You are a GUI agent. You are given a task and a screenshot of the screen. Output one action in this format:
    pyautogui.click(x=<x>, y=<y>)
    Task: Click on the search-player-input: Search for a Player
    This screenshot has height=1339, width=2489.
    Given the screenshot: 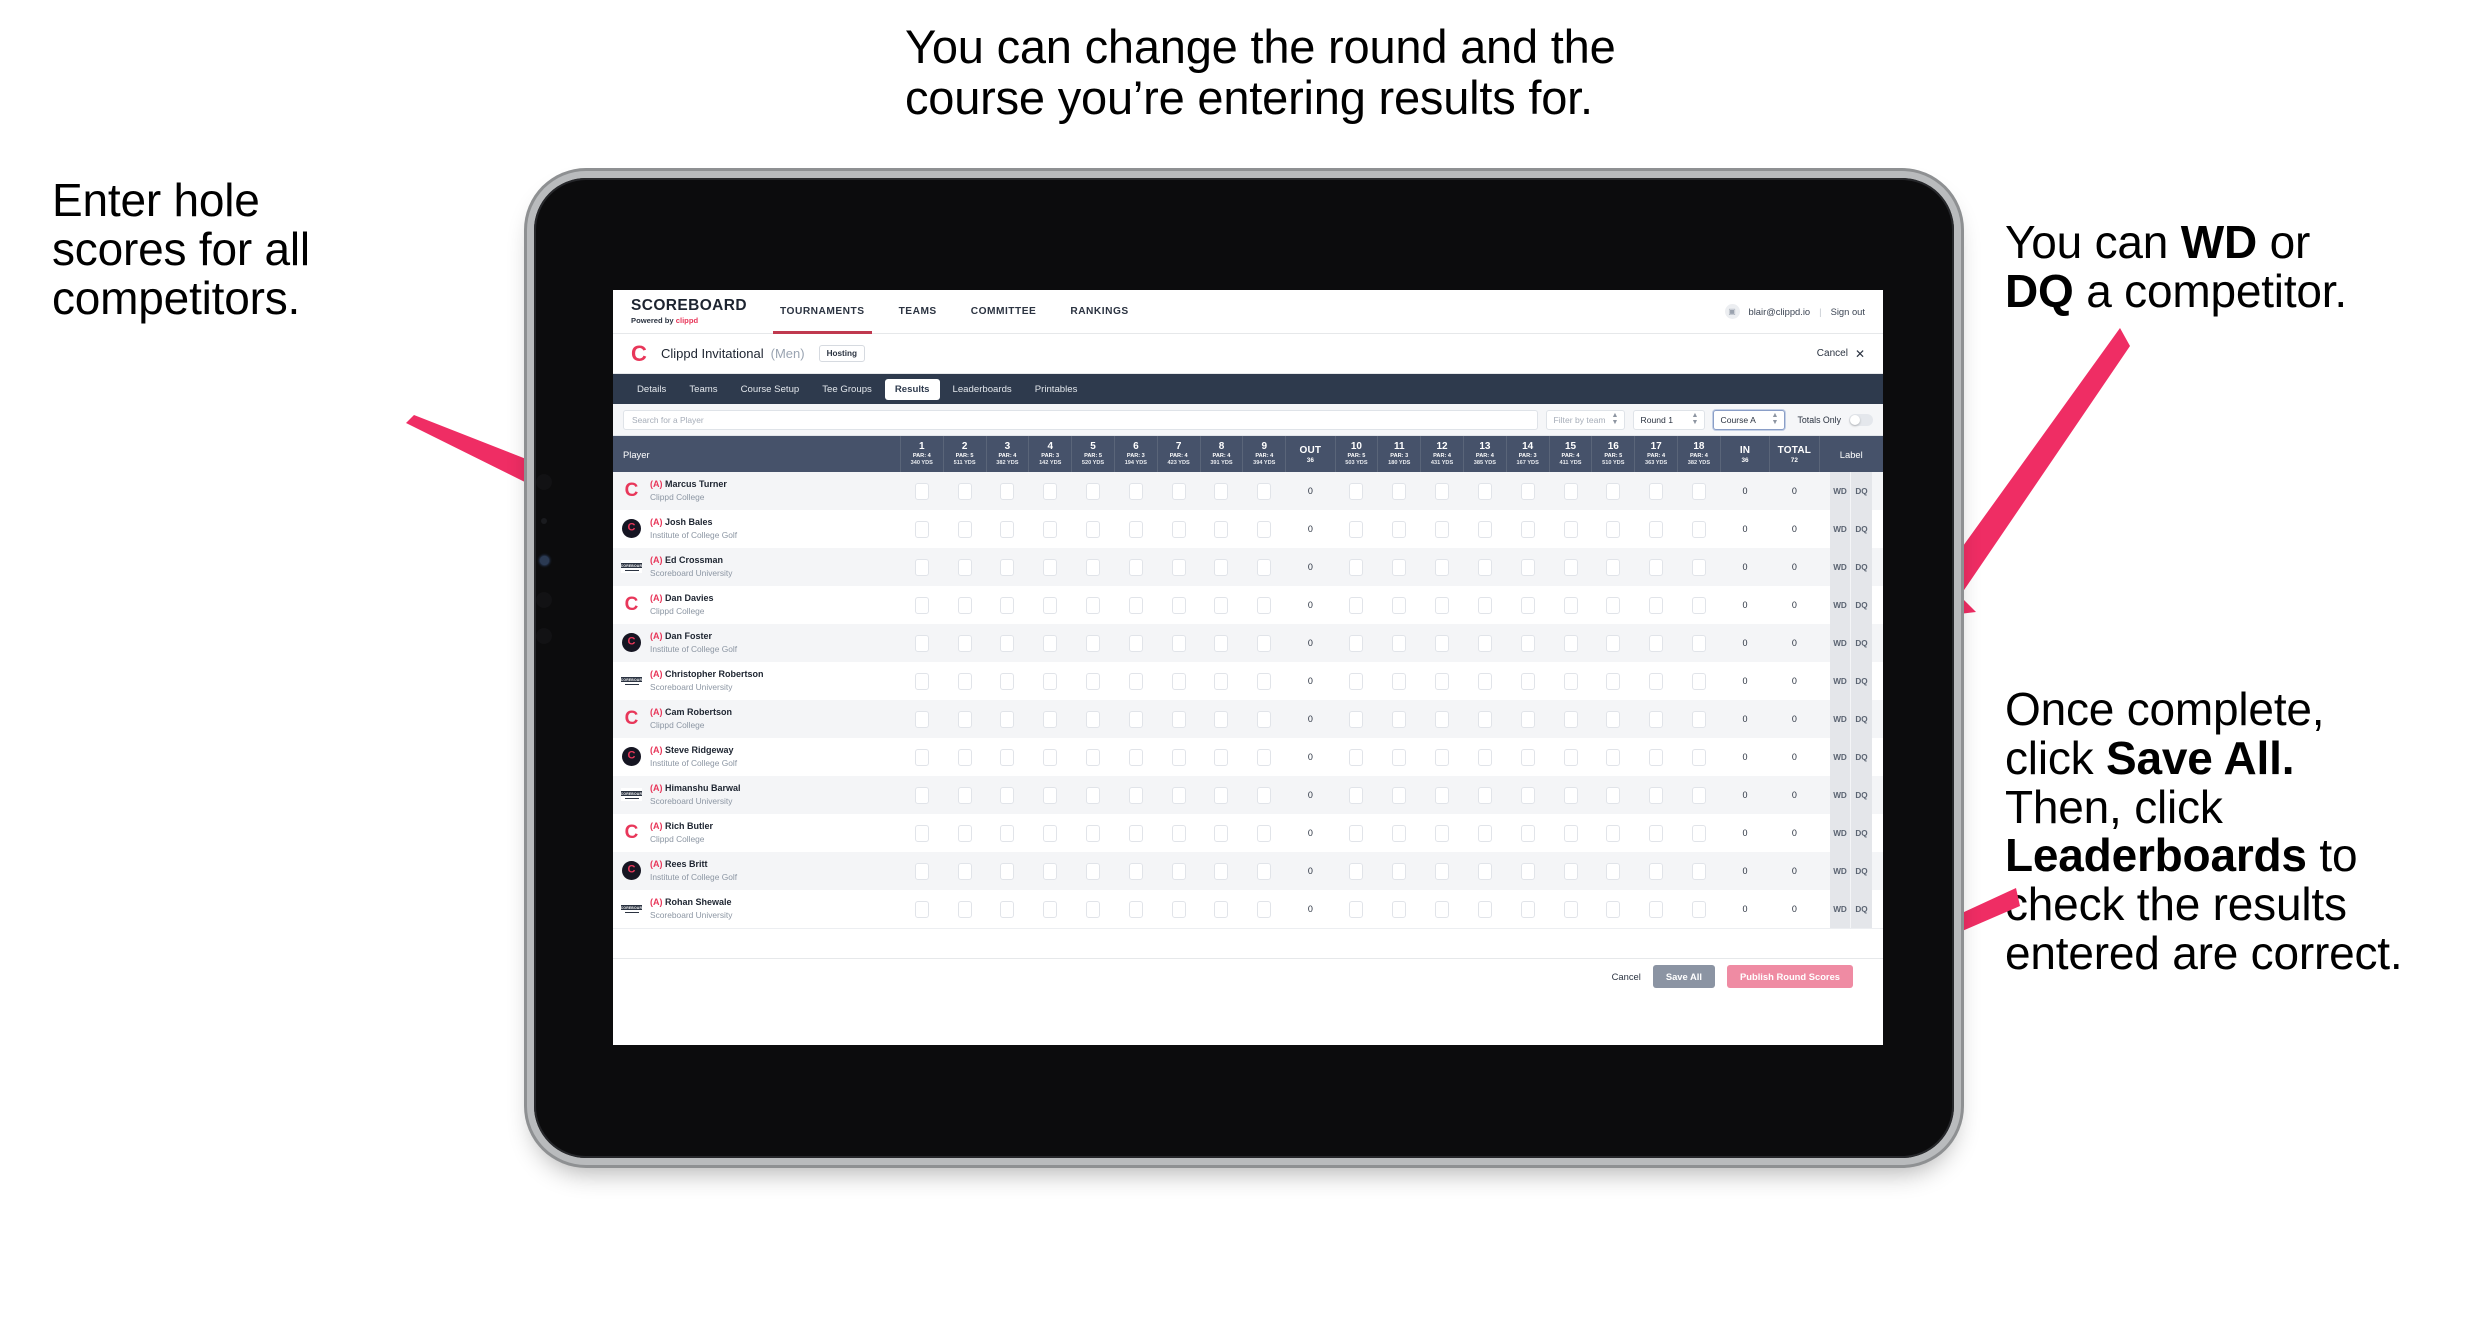 What is the action you would take?
    pyautogui.click(x=1081, y=419)
    